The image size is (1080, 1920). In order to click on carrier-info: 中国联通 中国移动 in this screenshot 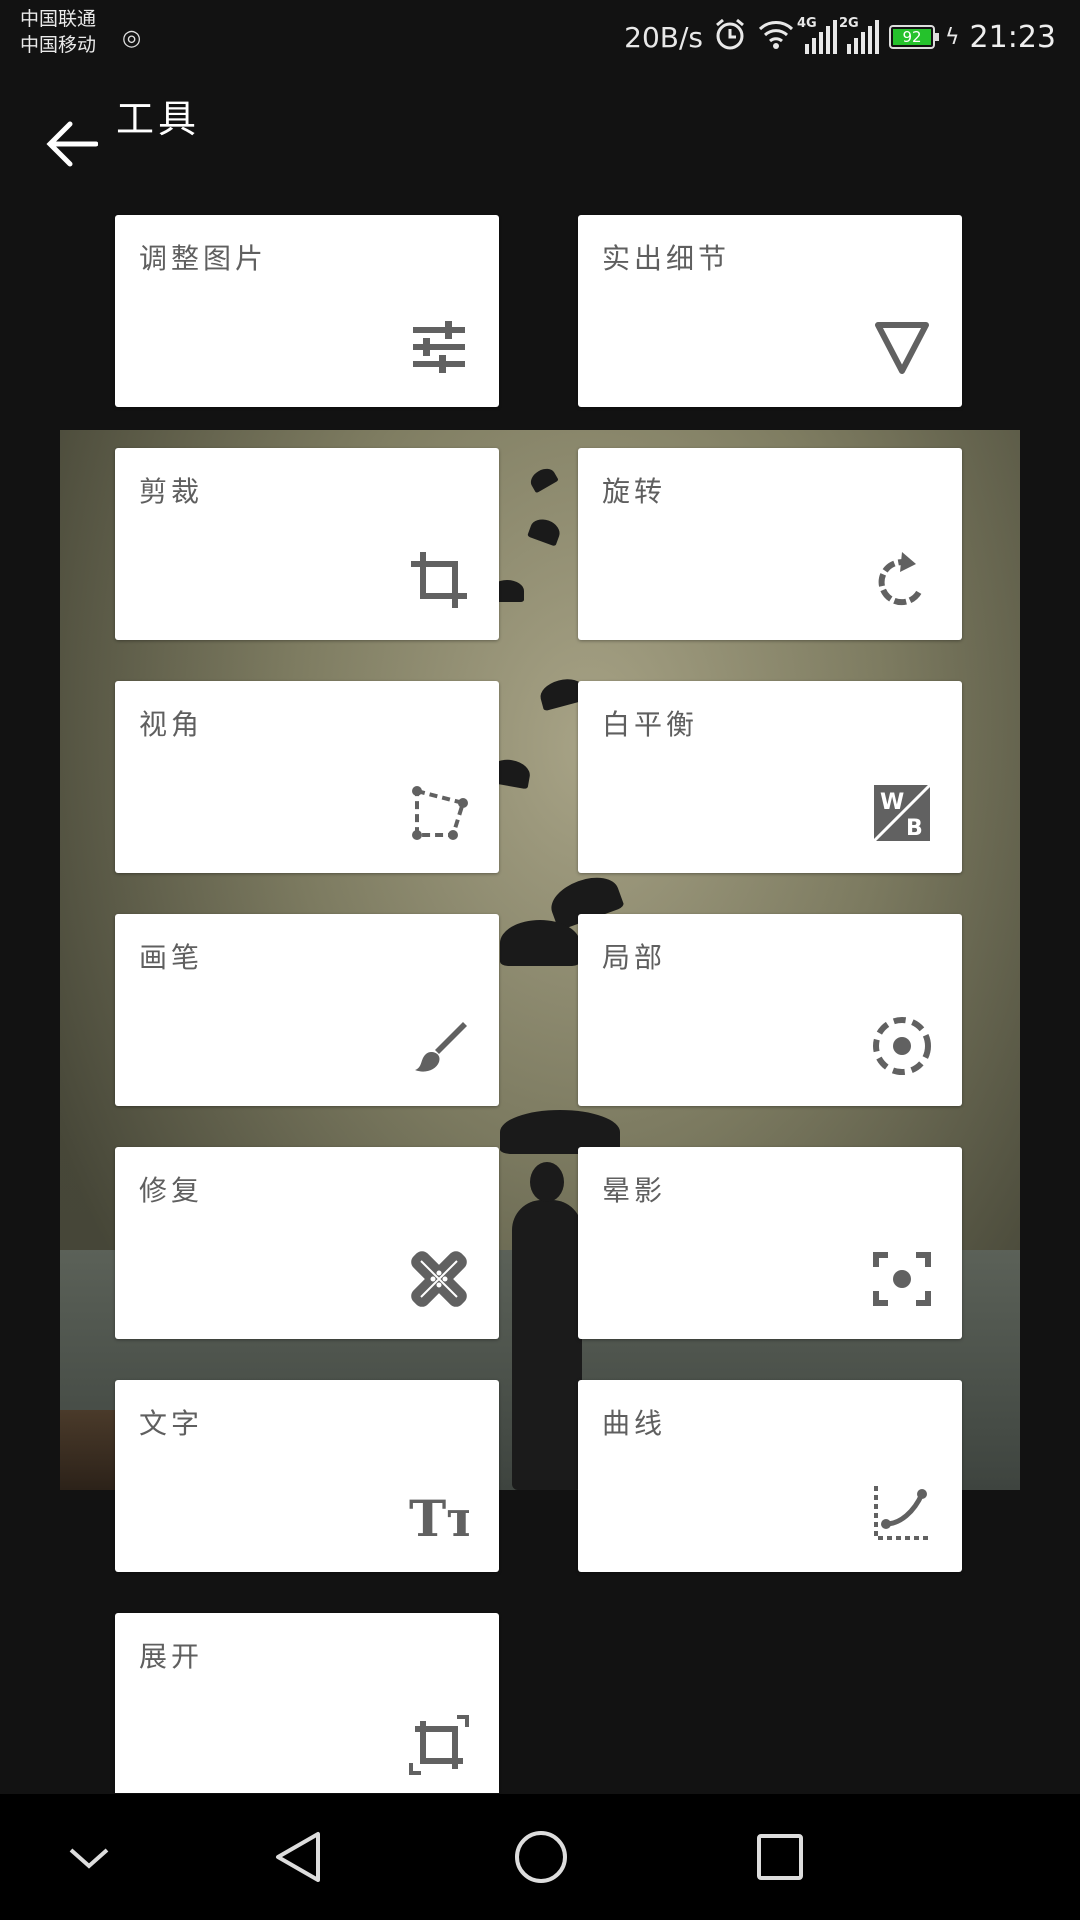, I will do `click(58, 32)`.